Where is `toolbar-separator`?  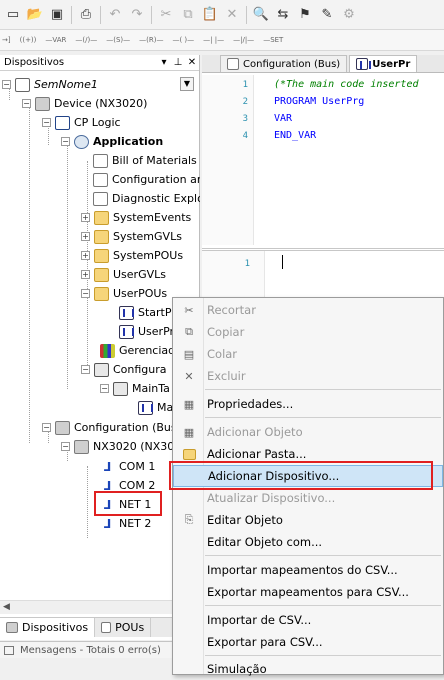
toolbar-separator is located at coordinates (246, 14).